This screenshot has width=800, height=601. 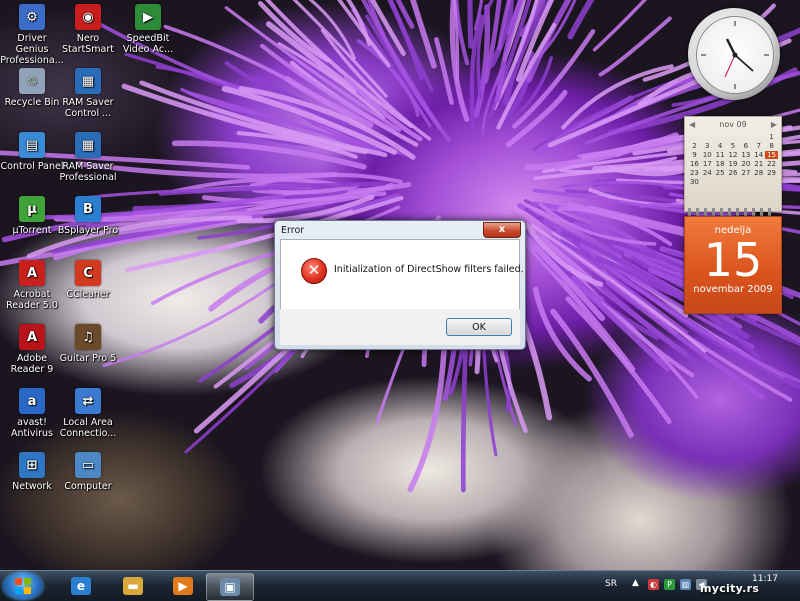 I want to click on desktop-icon: ♫ Guitar Pro 5, so click(x=88, y=344).